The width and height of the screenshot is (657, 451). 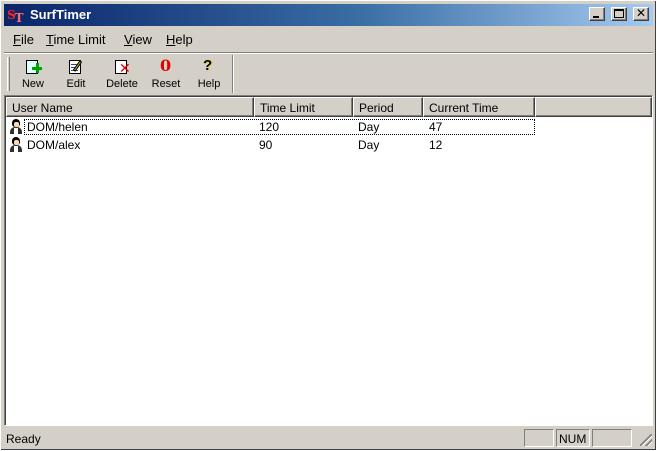 What do you see at coordinates (23, 439) in the screenshot?
I see `status-text: Ready` at bounding box center [23, 439].